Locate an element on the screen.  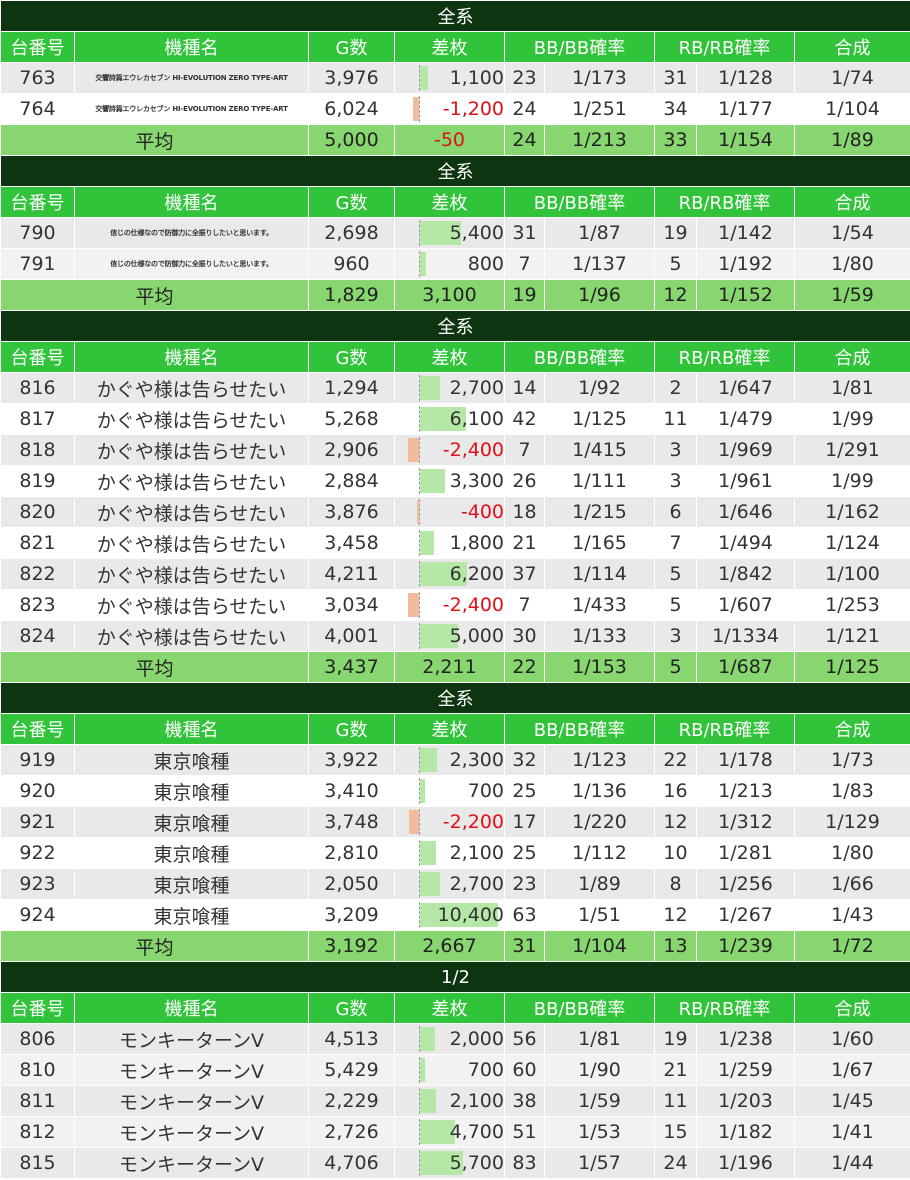
diff-cell: -400 is located at coordinates (449, 512).